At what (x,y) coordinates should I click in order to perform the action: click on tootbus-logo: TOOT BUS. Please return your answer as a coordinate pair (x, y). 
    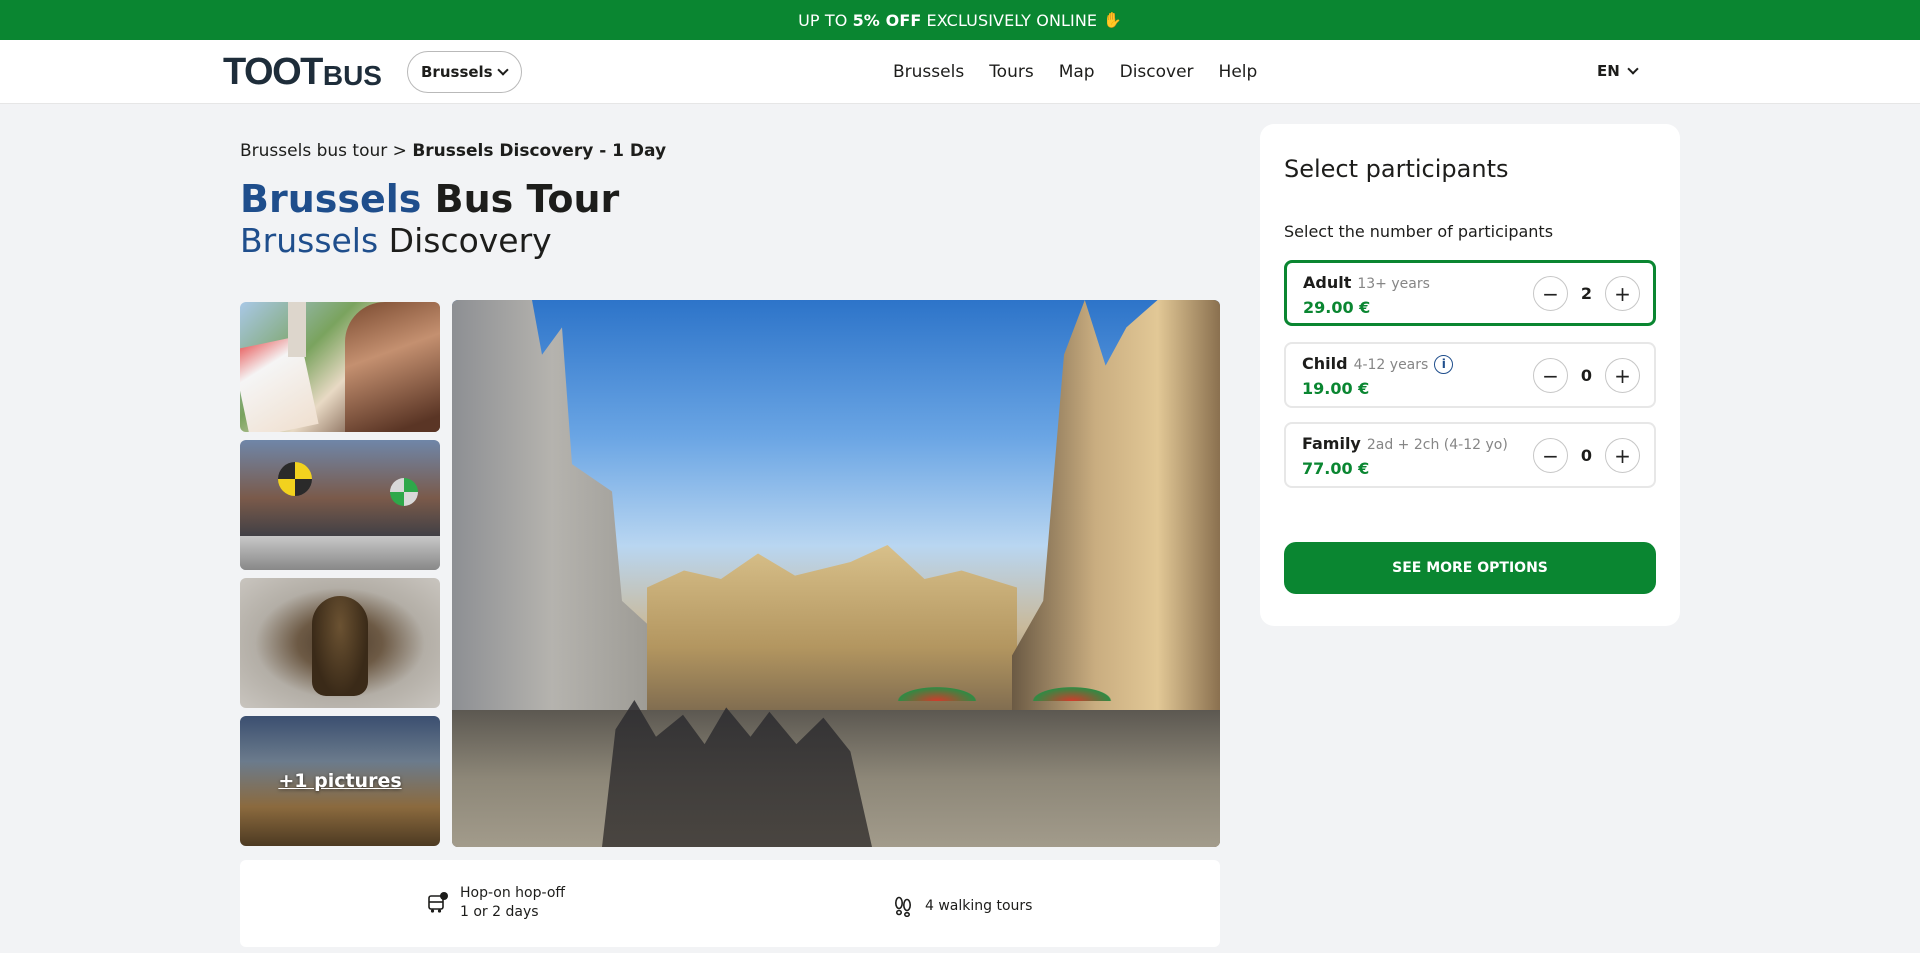
    Looking at the image, I should click on (302, 71).